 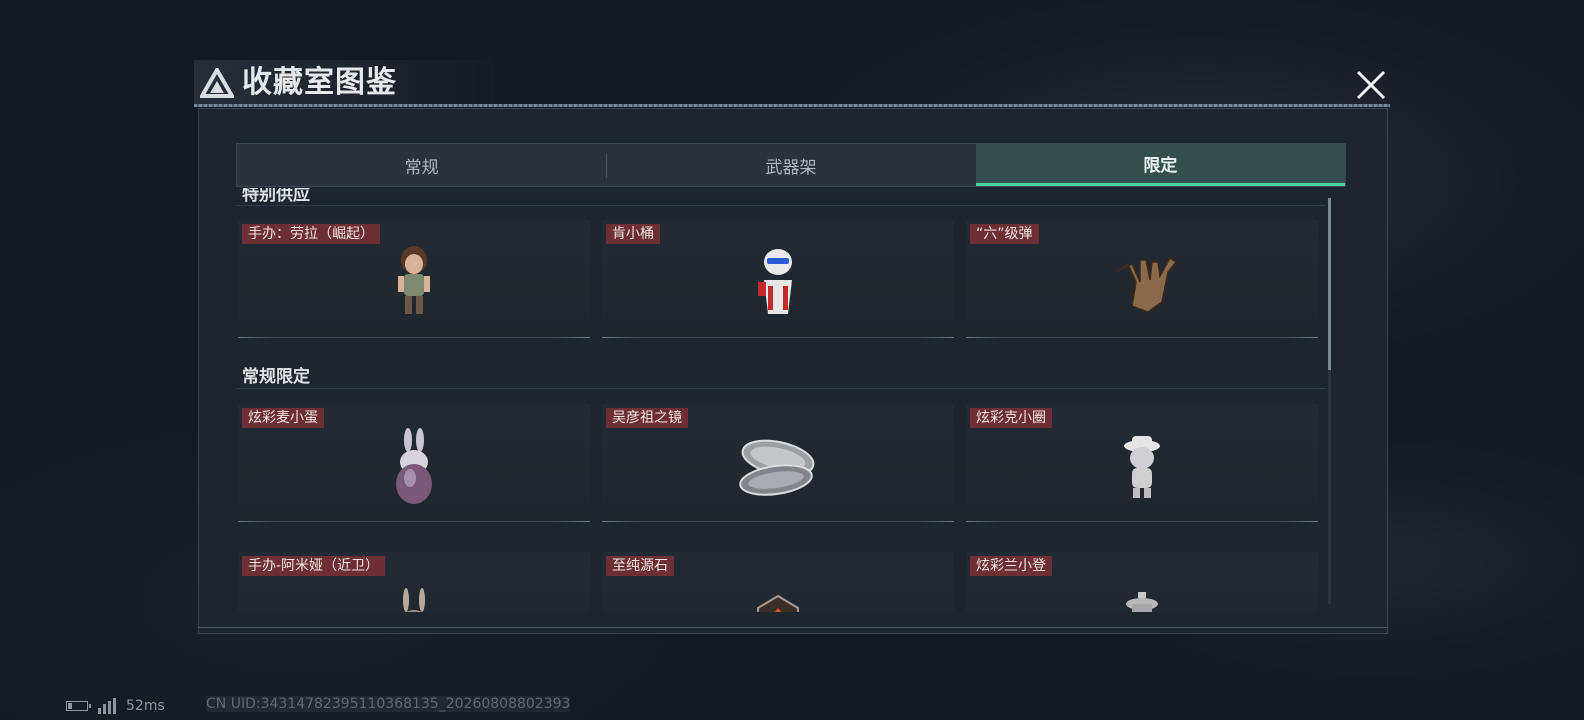 I want to click on ping-value: 52ms, so click(x=145, y=706).